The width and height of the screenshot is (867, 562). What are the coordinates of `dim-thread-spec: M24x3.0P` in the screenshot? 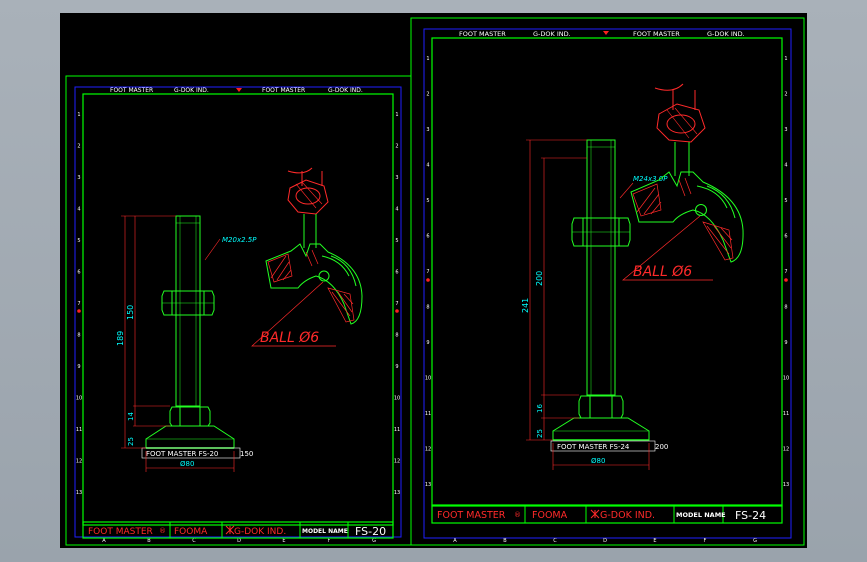 It's located at (650, 179).